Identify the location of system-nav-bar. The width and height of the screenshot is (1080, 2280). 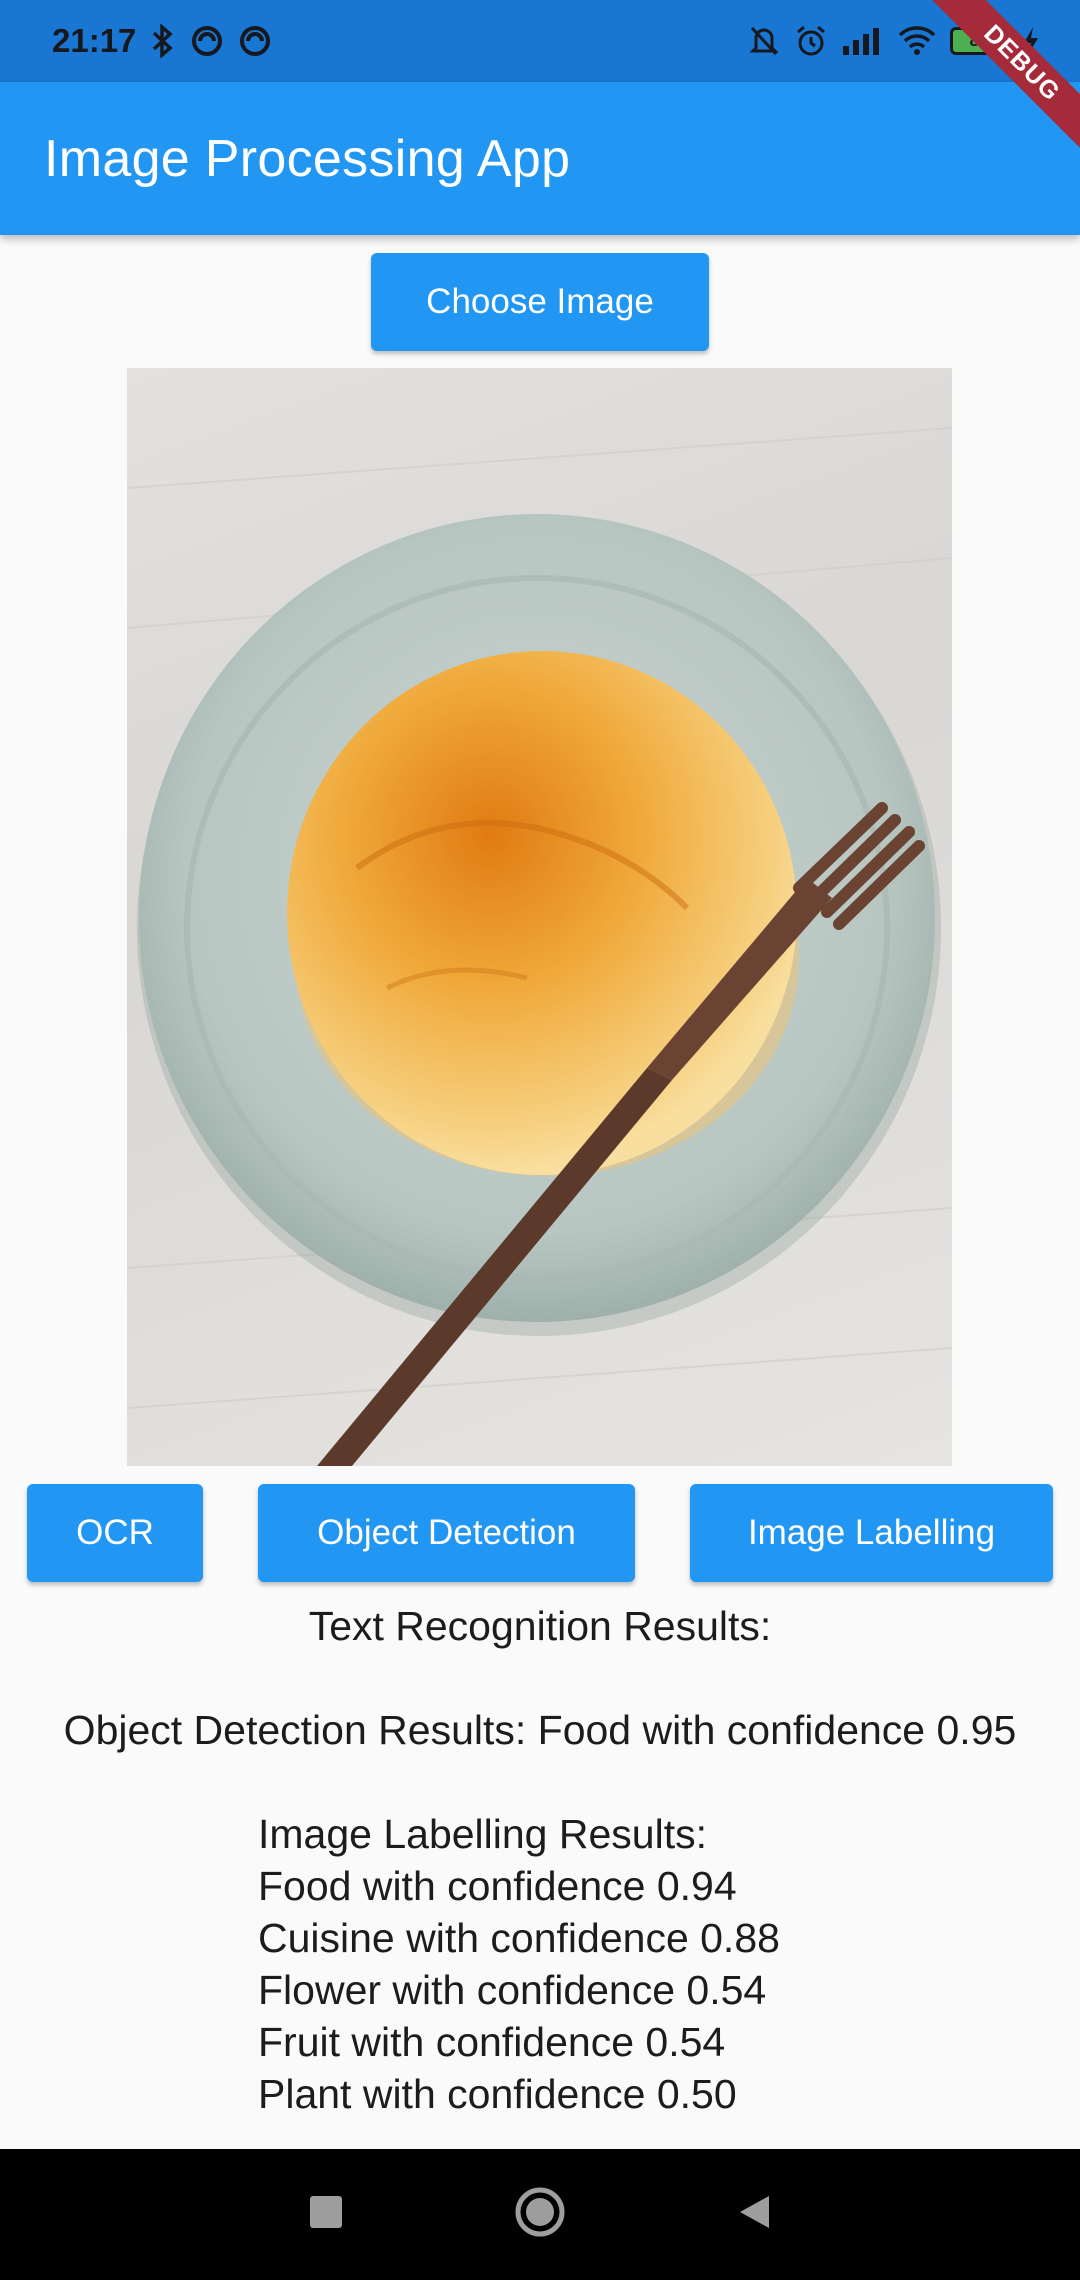
(540, 2214).